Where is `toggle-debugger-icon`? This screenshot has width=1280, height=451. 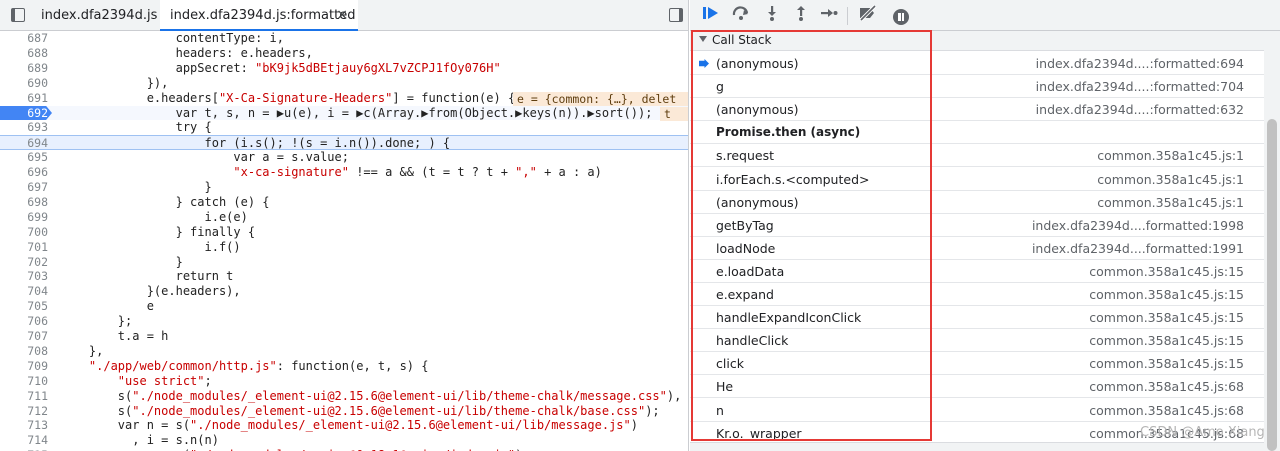
toggle-debugger-icon is located at coordinates (676, 15).